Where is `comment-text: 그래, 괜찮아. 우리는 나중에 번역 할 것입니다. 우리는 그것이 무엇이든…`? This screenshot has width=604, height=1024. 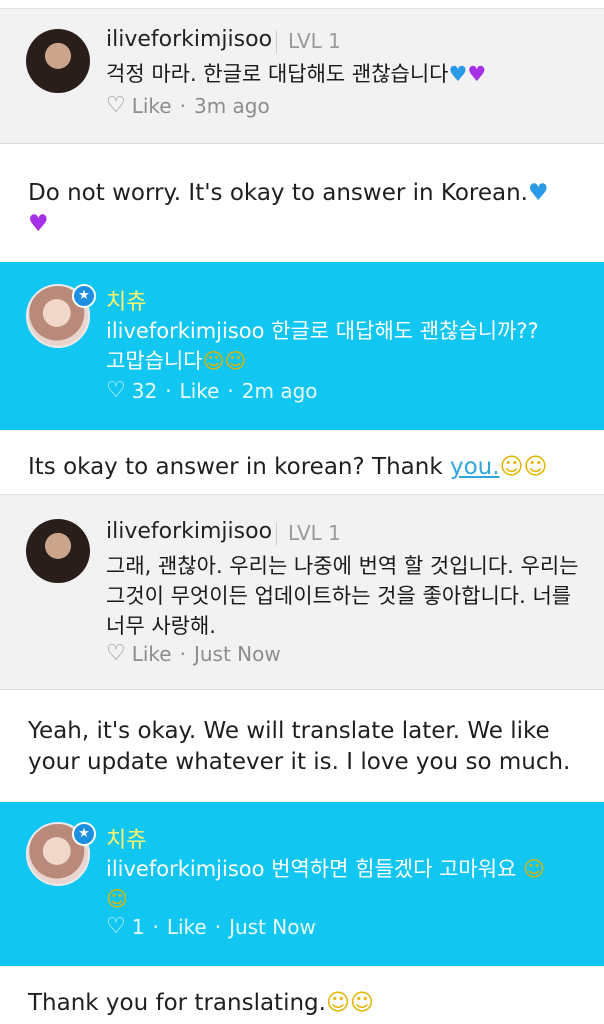
comment-text: 그래, 괜찮아. 우리는 나중에 번역 할 것입니다. 우리는 그것이 무엇이든… is located at coordinates (342, 596).